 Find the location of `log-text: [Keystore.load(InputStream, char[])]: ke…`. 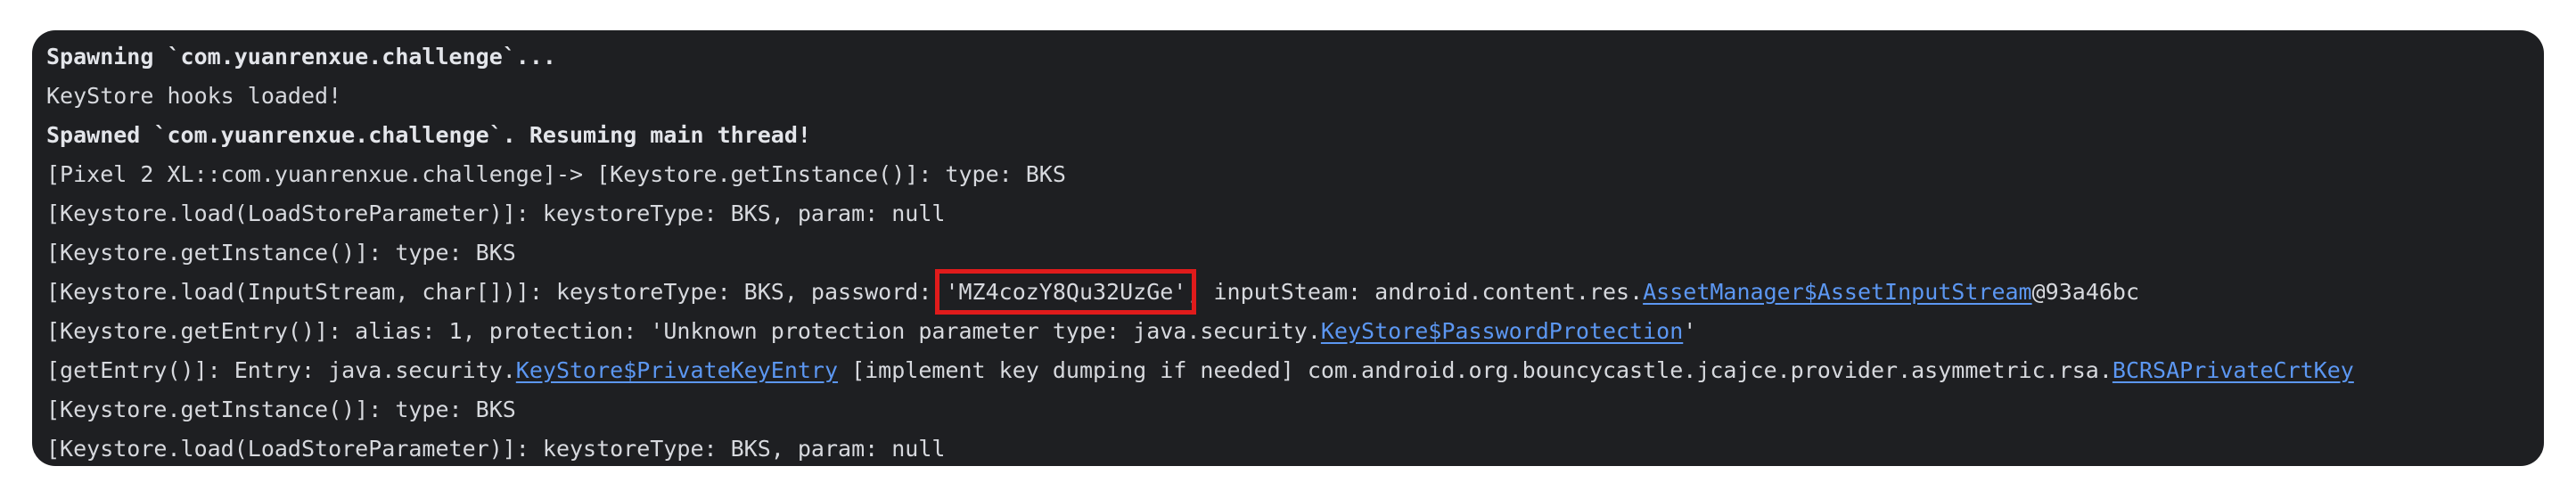

log-text: [Keystore.load(InputStream, char[])]: ke… is located at coordinates (496, 292).